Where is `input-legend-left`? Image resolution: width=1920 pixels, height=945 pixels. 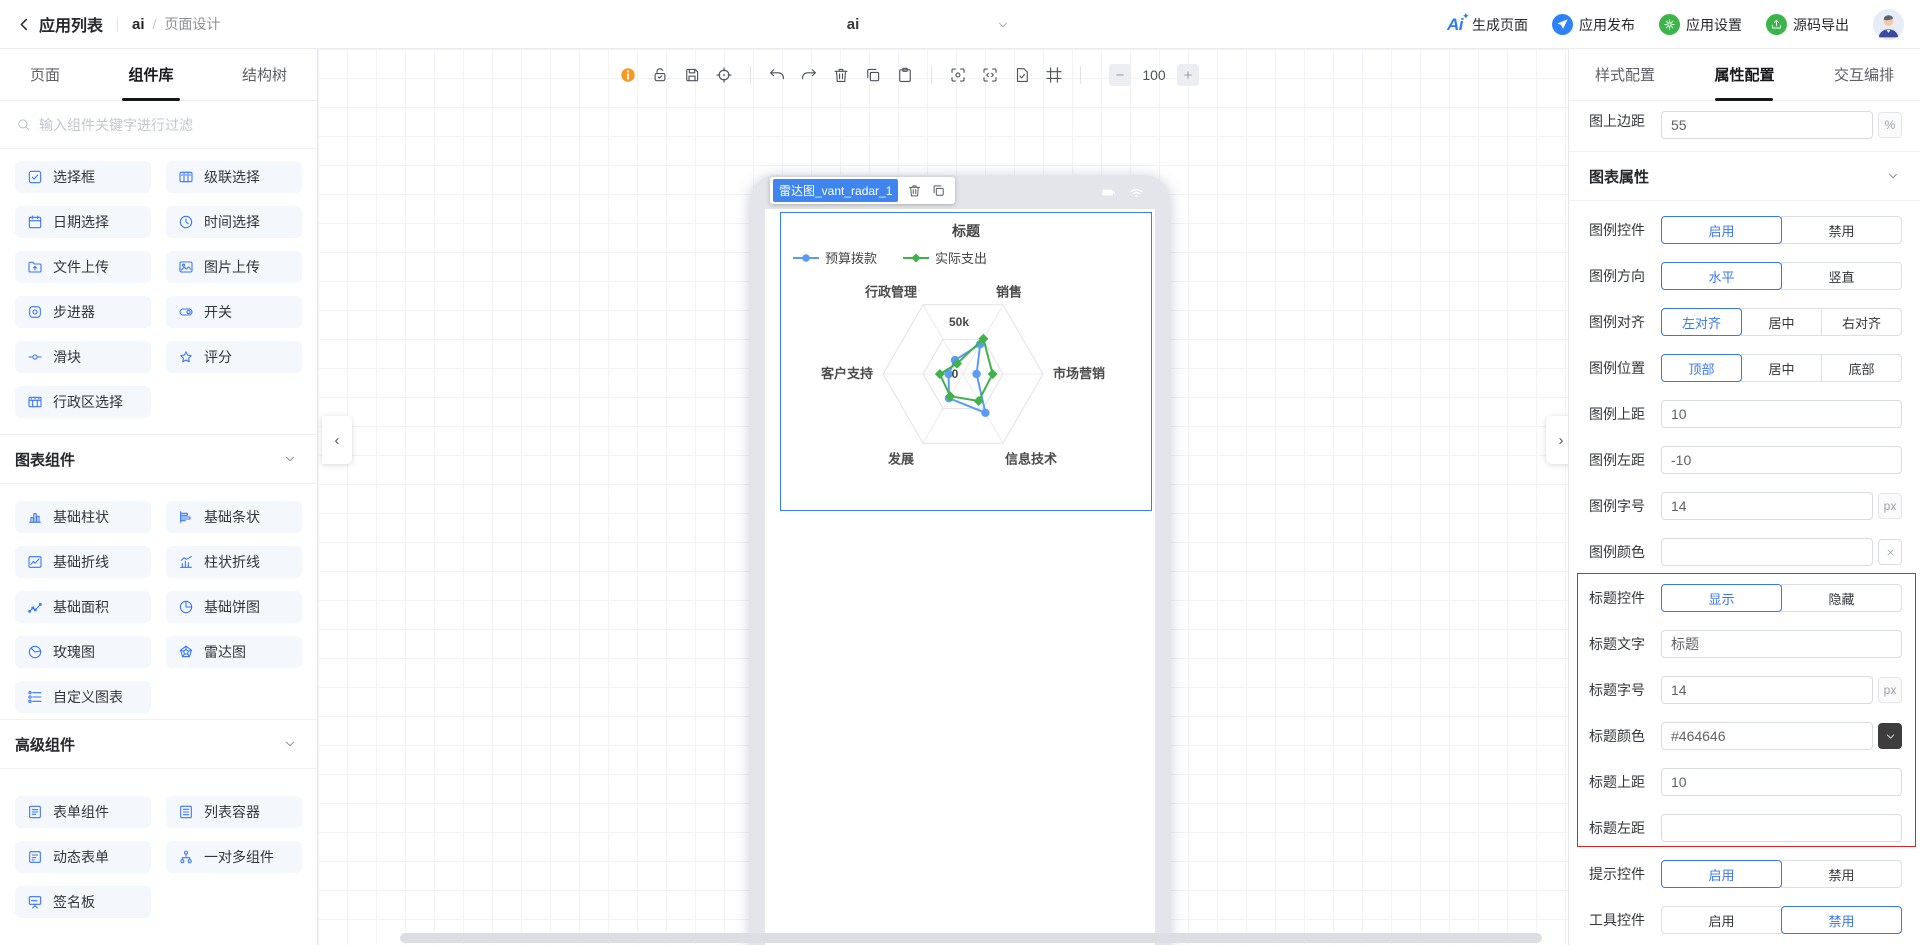
input-legend-left is located at coordinates (1781, 460).